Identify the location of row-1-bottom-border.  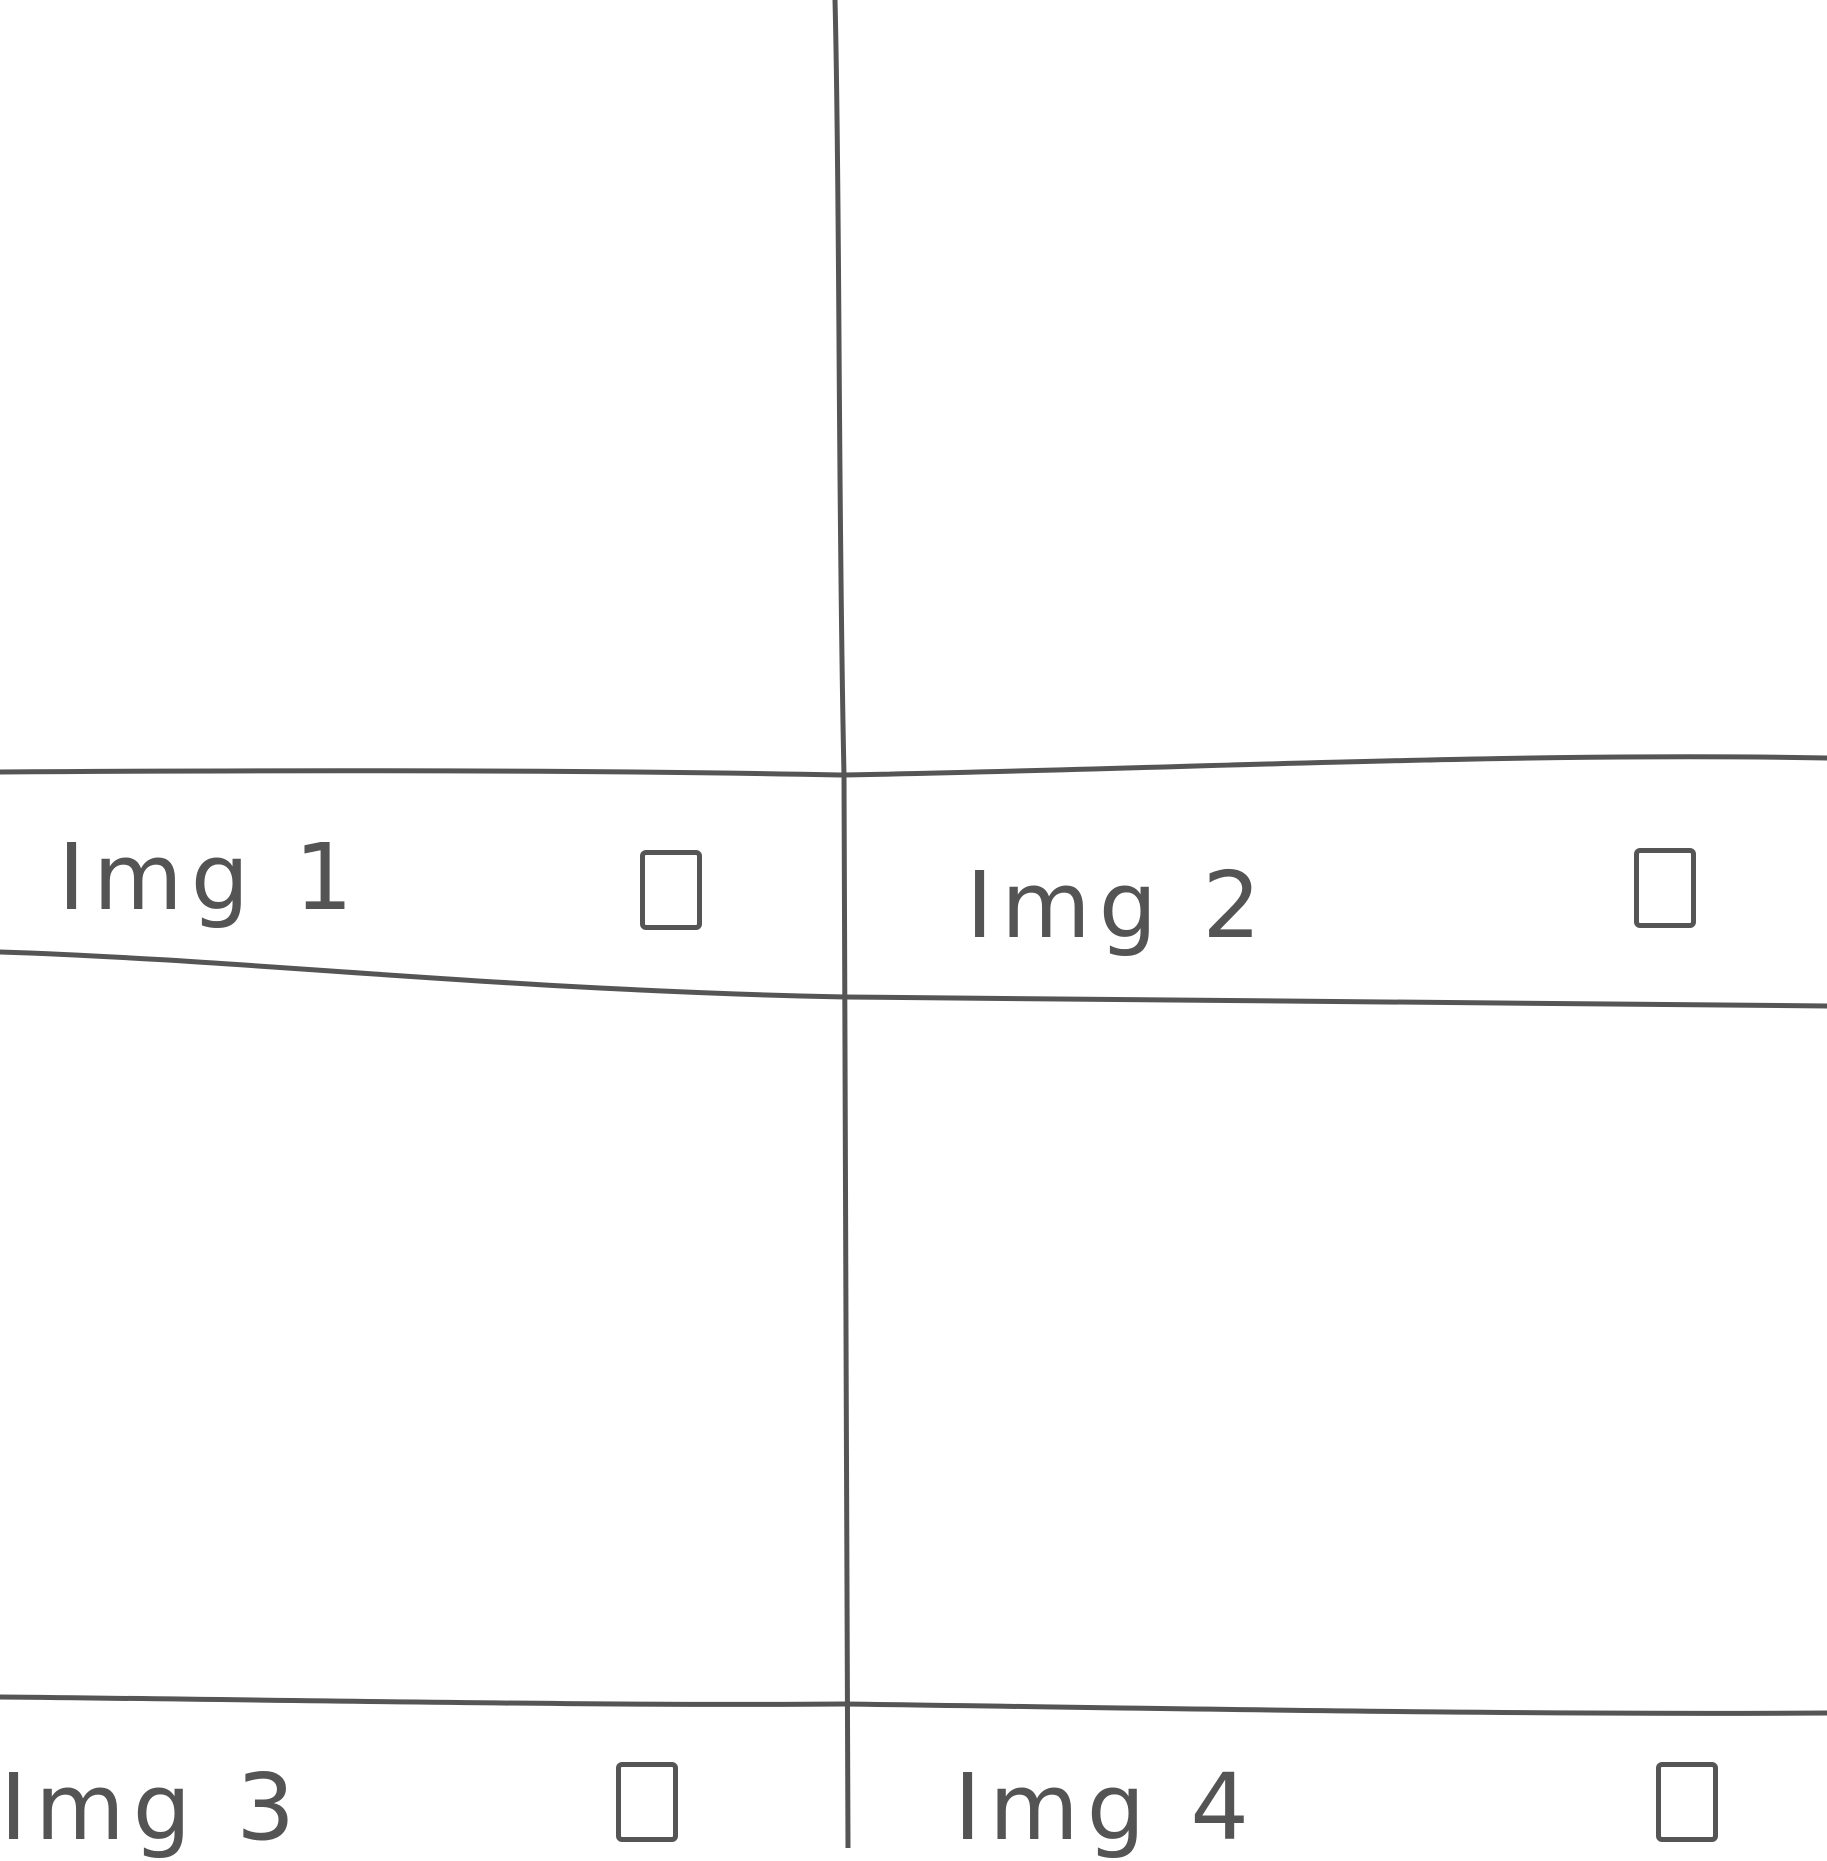
(913, 979).